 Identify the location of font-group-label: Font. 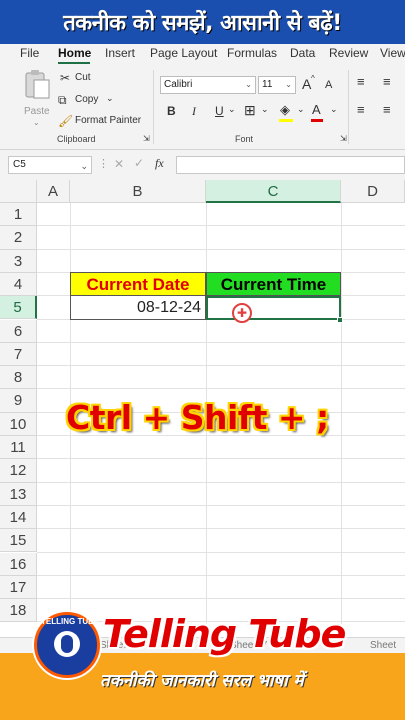
(244, 139).